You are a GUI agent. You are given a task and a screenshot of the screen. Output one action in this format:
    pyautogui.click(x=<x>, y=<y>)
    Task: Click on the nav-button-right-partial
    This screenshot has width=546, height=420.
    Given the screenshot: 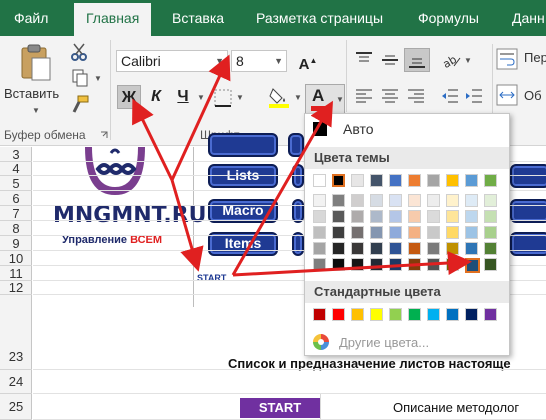 What is the action you would take?
    pyautogui.click(x=528, y=176)
    